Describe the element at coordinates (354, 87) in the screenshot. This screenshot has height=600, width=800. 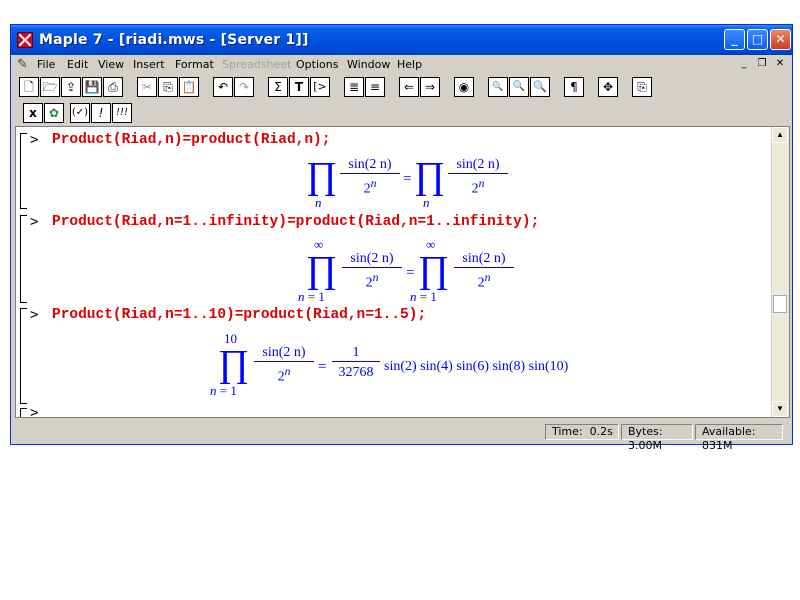
I see `group-icon: ≣` at that location.